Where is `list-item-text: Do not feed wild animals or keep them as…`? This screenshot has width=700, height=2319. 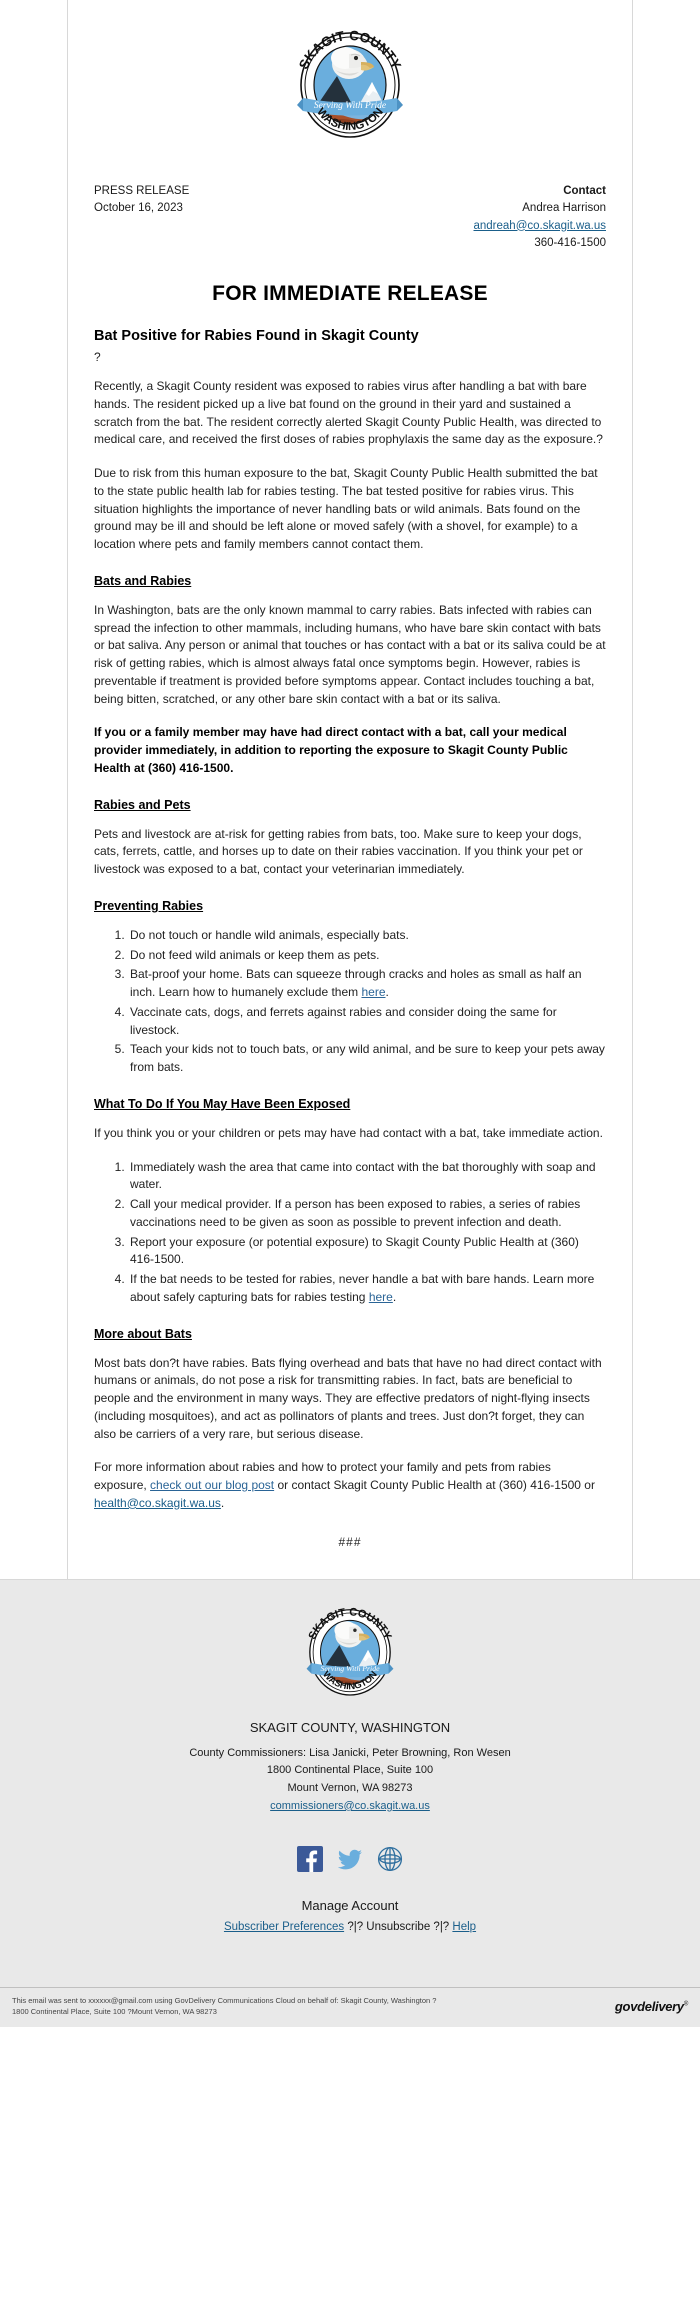
list-item-text: Do not feed wild animals or keep them as… is located at coordinates (255, 954).